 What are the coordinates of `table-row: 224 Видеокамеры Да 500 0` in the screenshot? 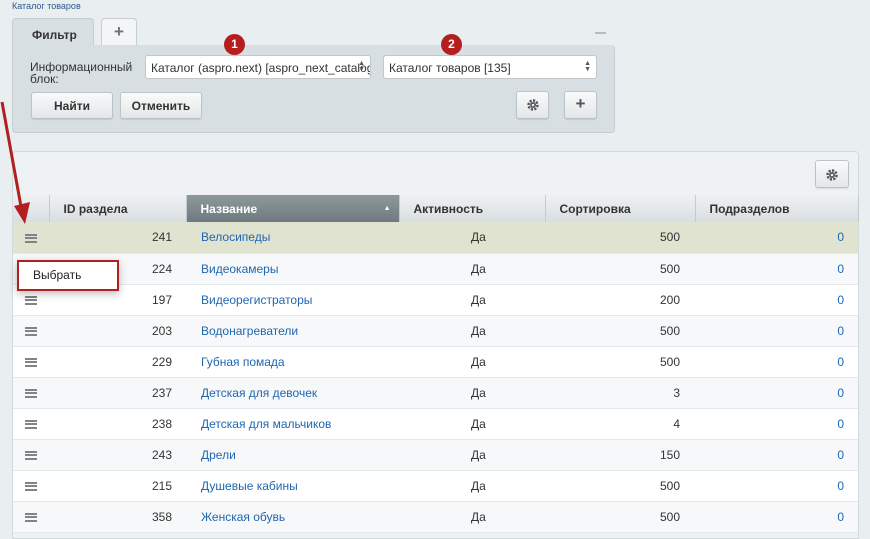 It's located at (435, 269).